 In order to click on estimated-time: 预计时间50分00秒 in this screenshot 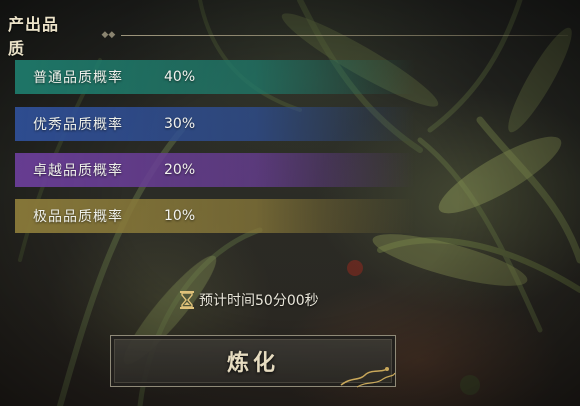, I will do `click(248, 300)`.